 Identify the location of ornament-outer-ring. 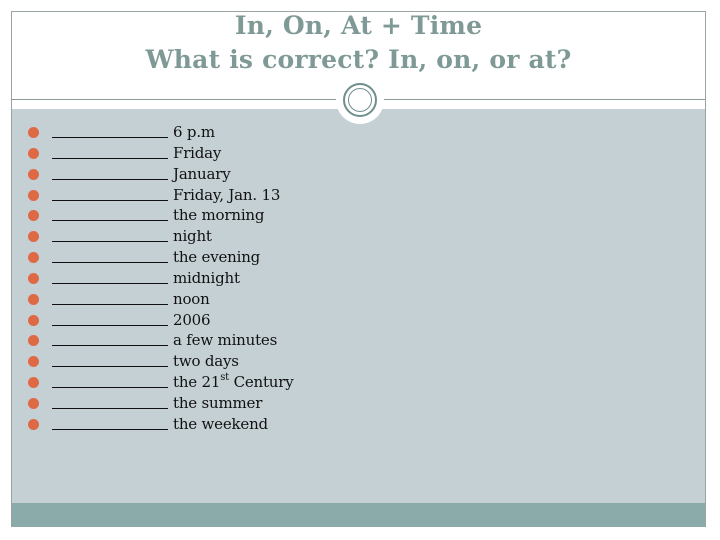
(360, 100).